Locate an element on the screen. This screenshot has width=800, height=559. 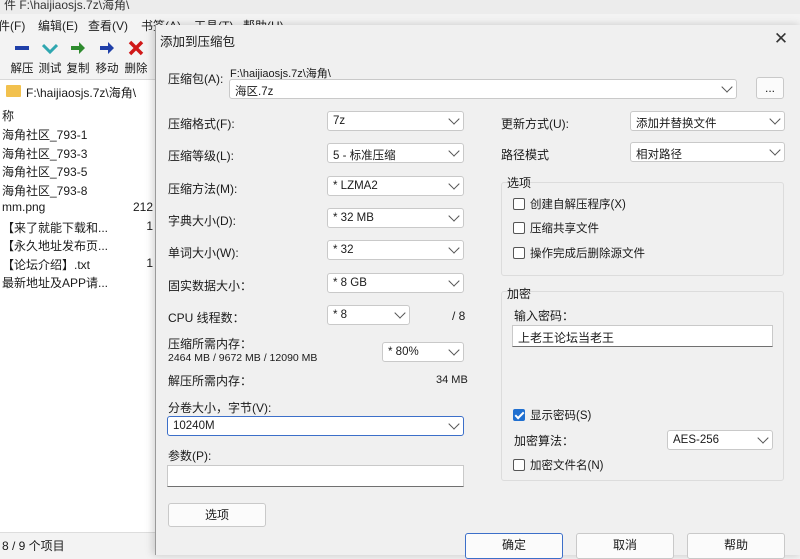
format-select: 7z is located at coordinates (395, 121).